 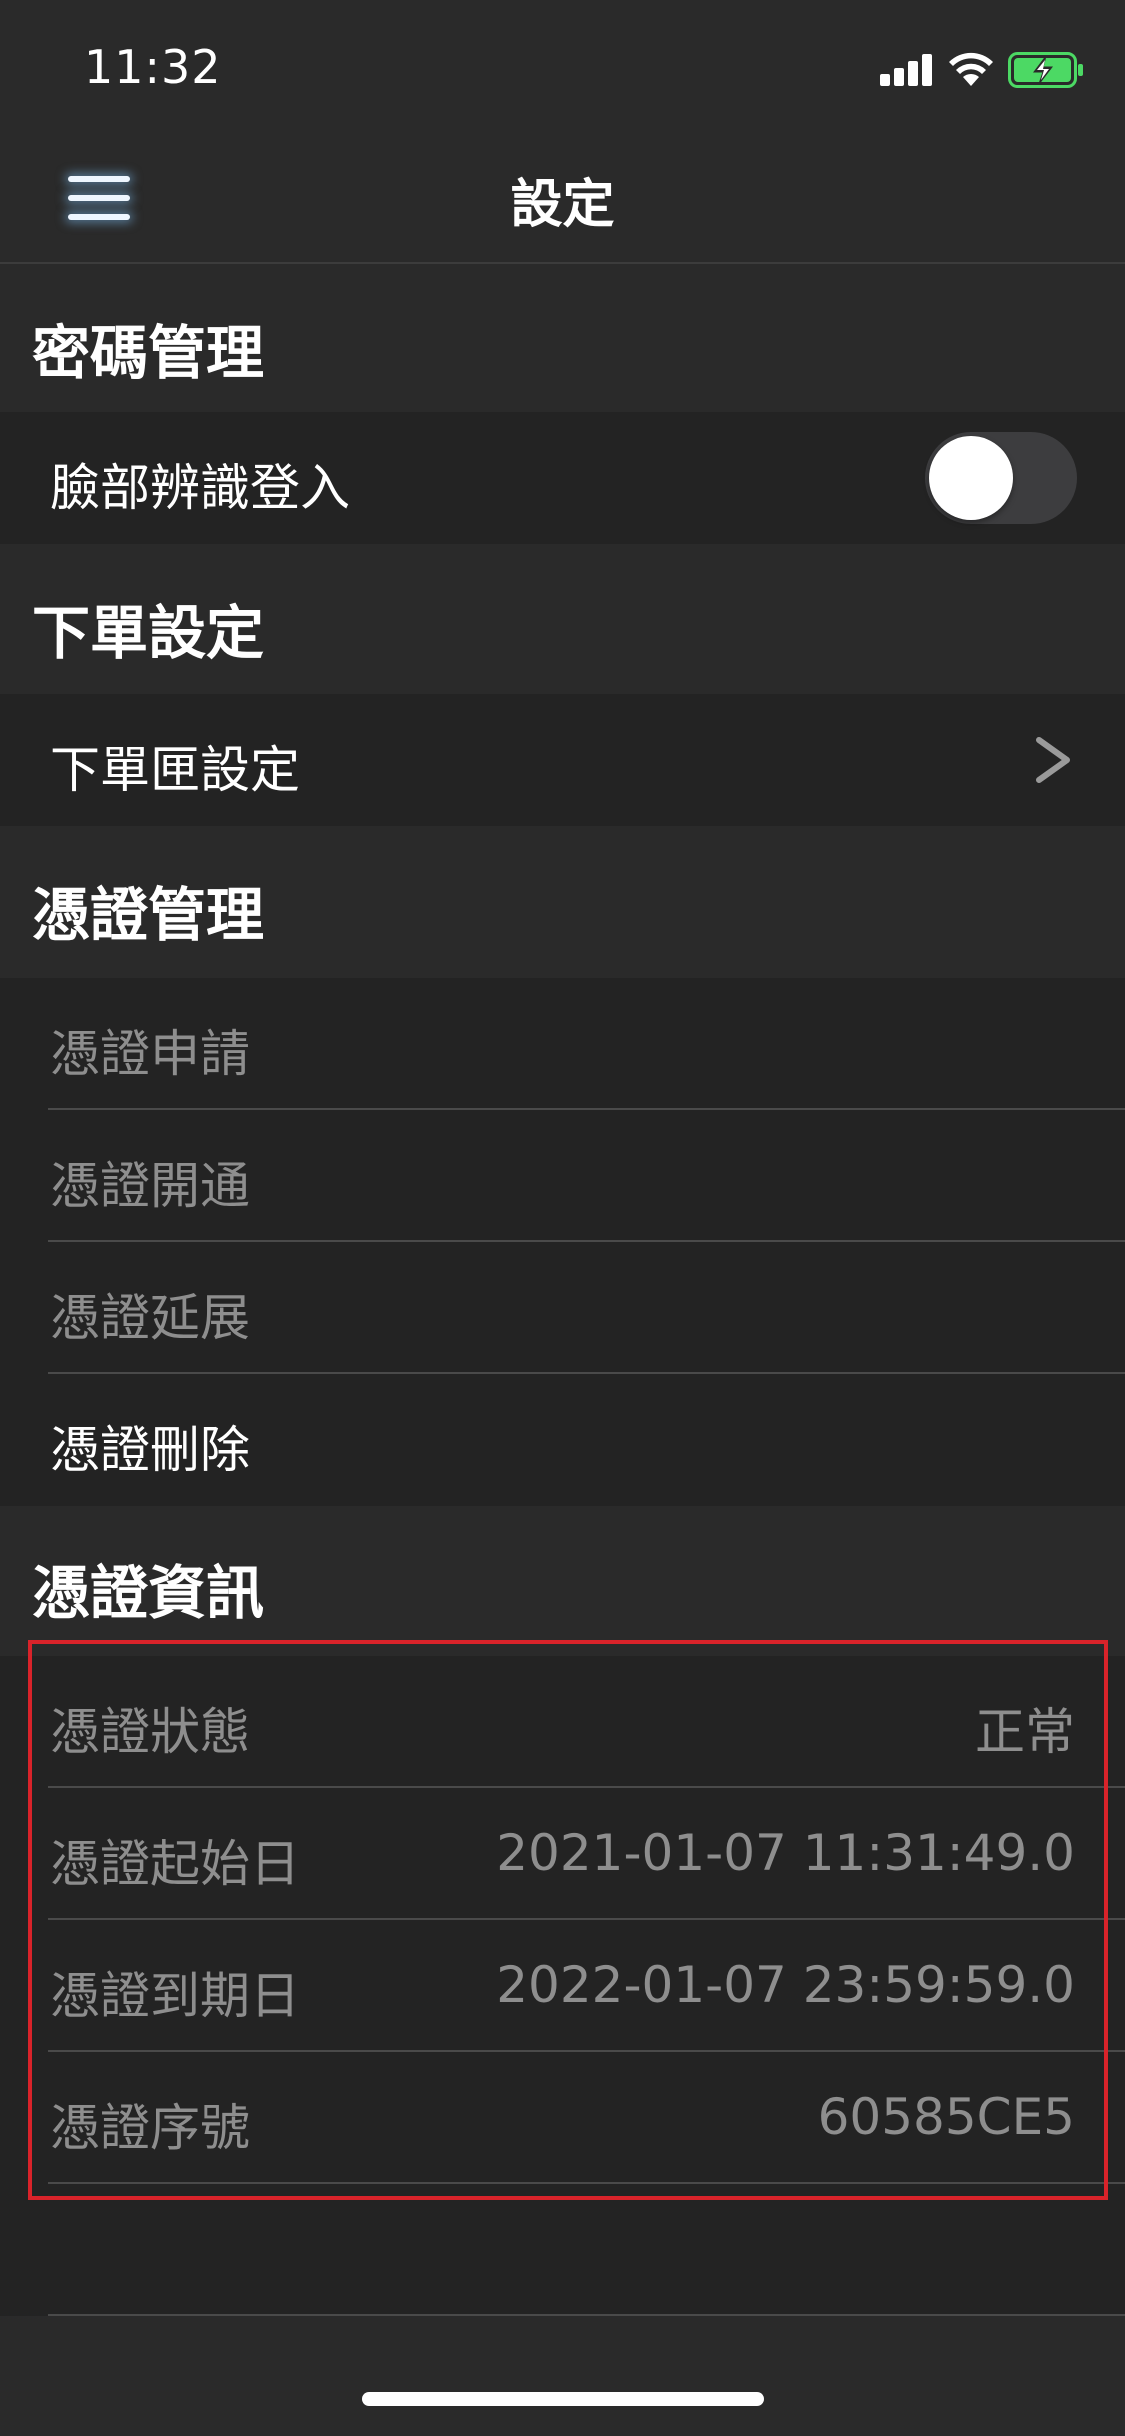 What do you see at coordinates (562, 619) in the screenshot?
I see `section-header-order: 下單設定` at bounding box center [562, 619].